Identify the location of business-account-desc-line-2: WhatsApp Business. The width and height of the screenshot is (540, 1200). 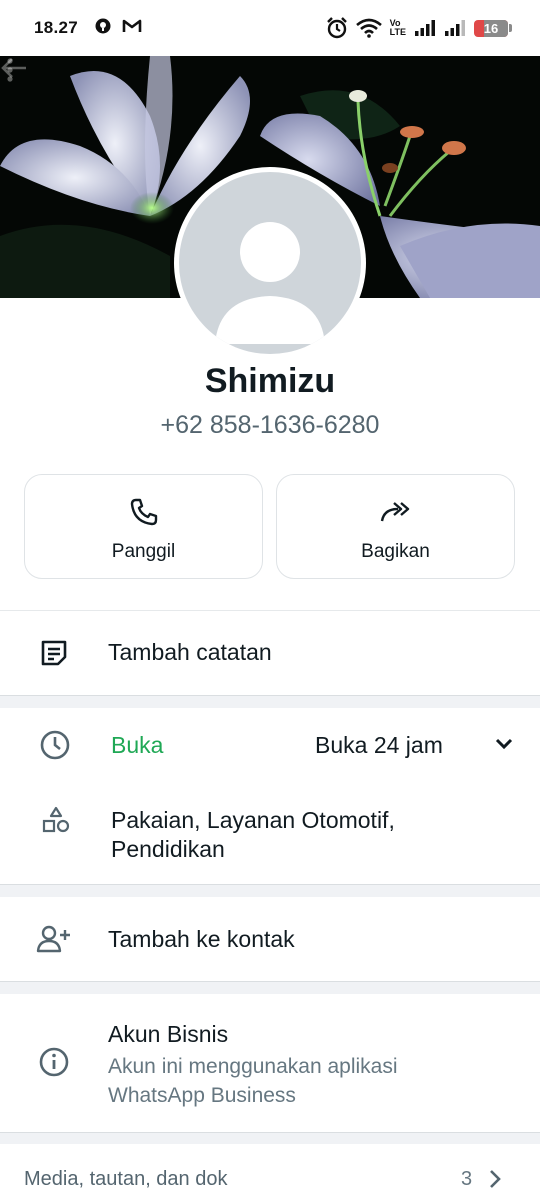
(202, 1095).